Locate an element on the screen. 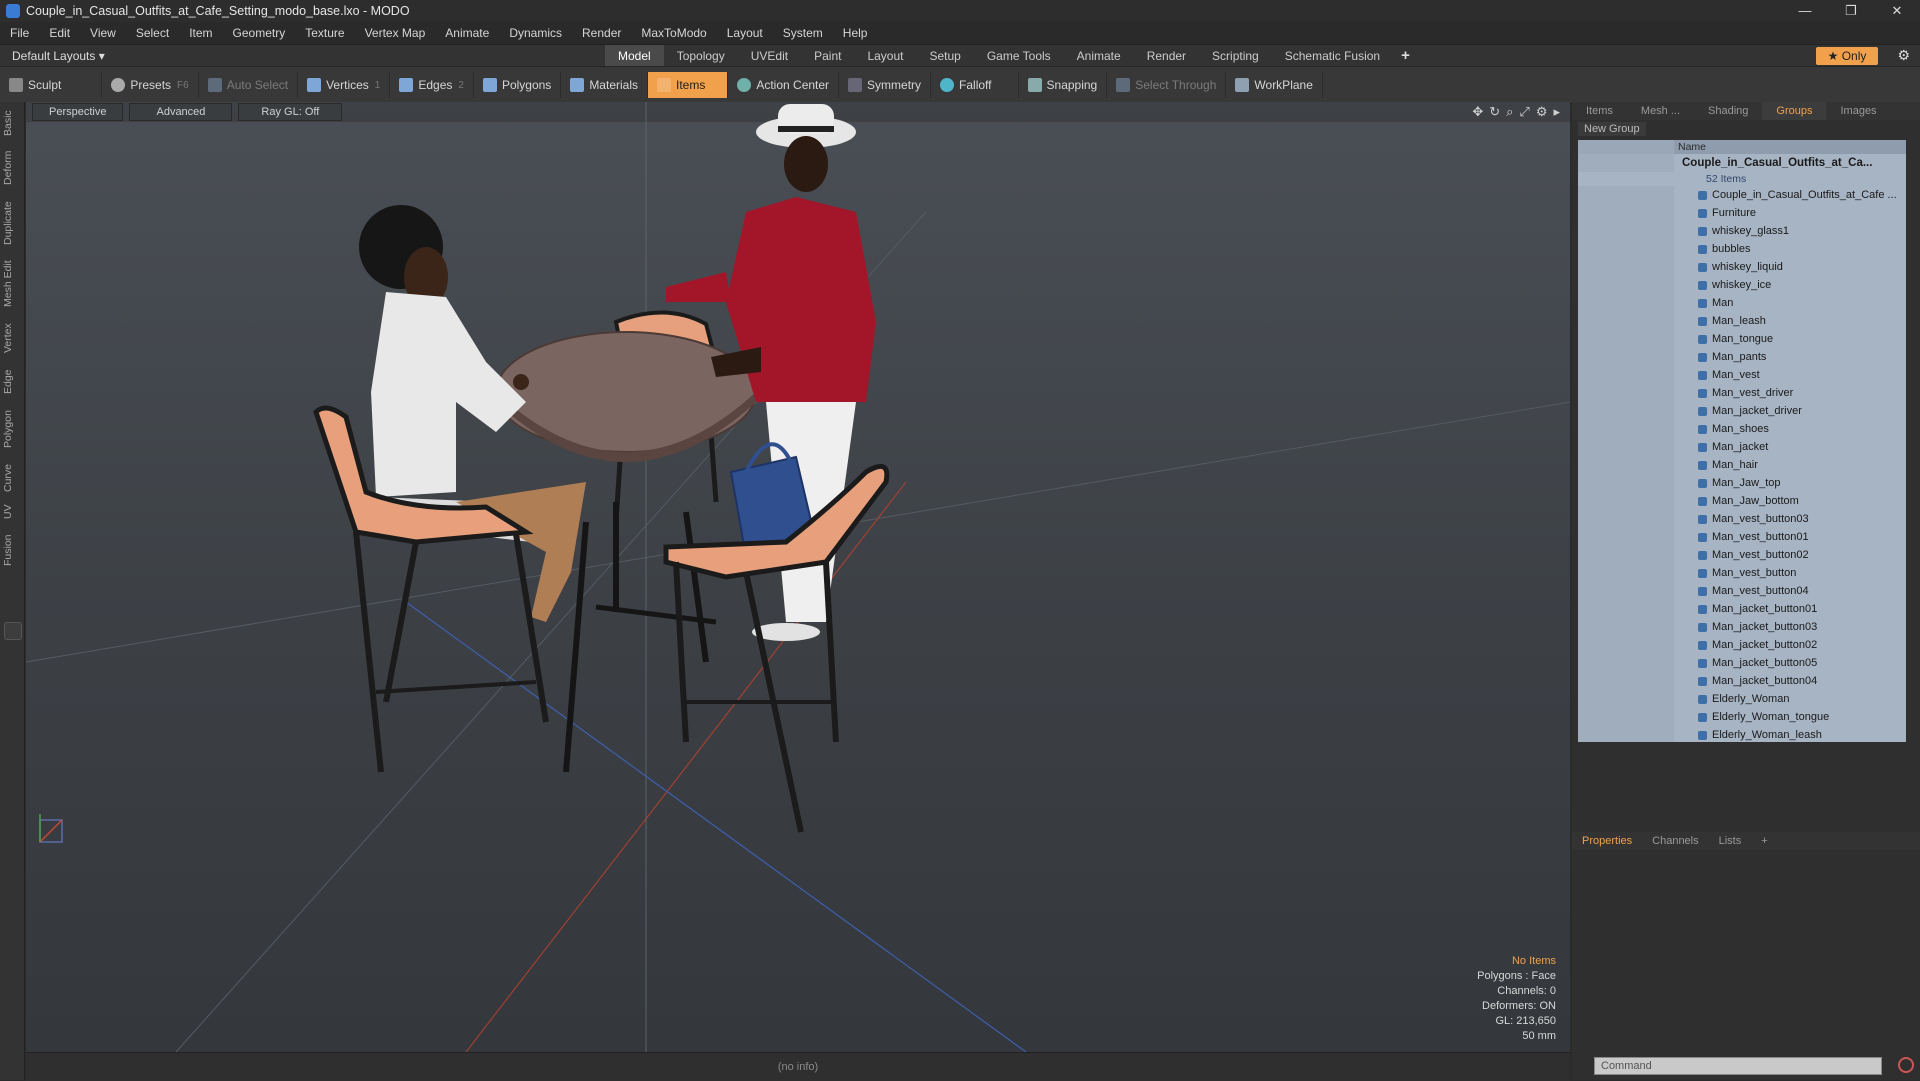 This screenshot has height=1081, width=1920. vtab-basic: Basic is located at coordinates (12, 123).